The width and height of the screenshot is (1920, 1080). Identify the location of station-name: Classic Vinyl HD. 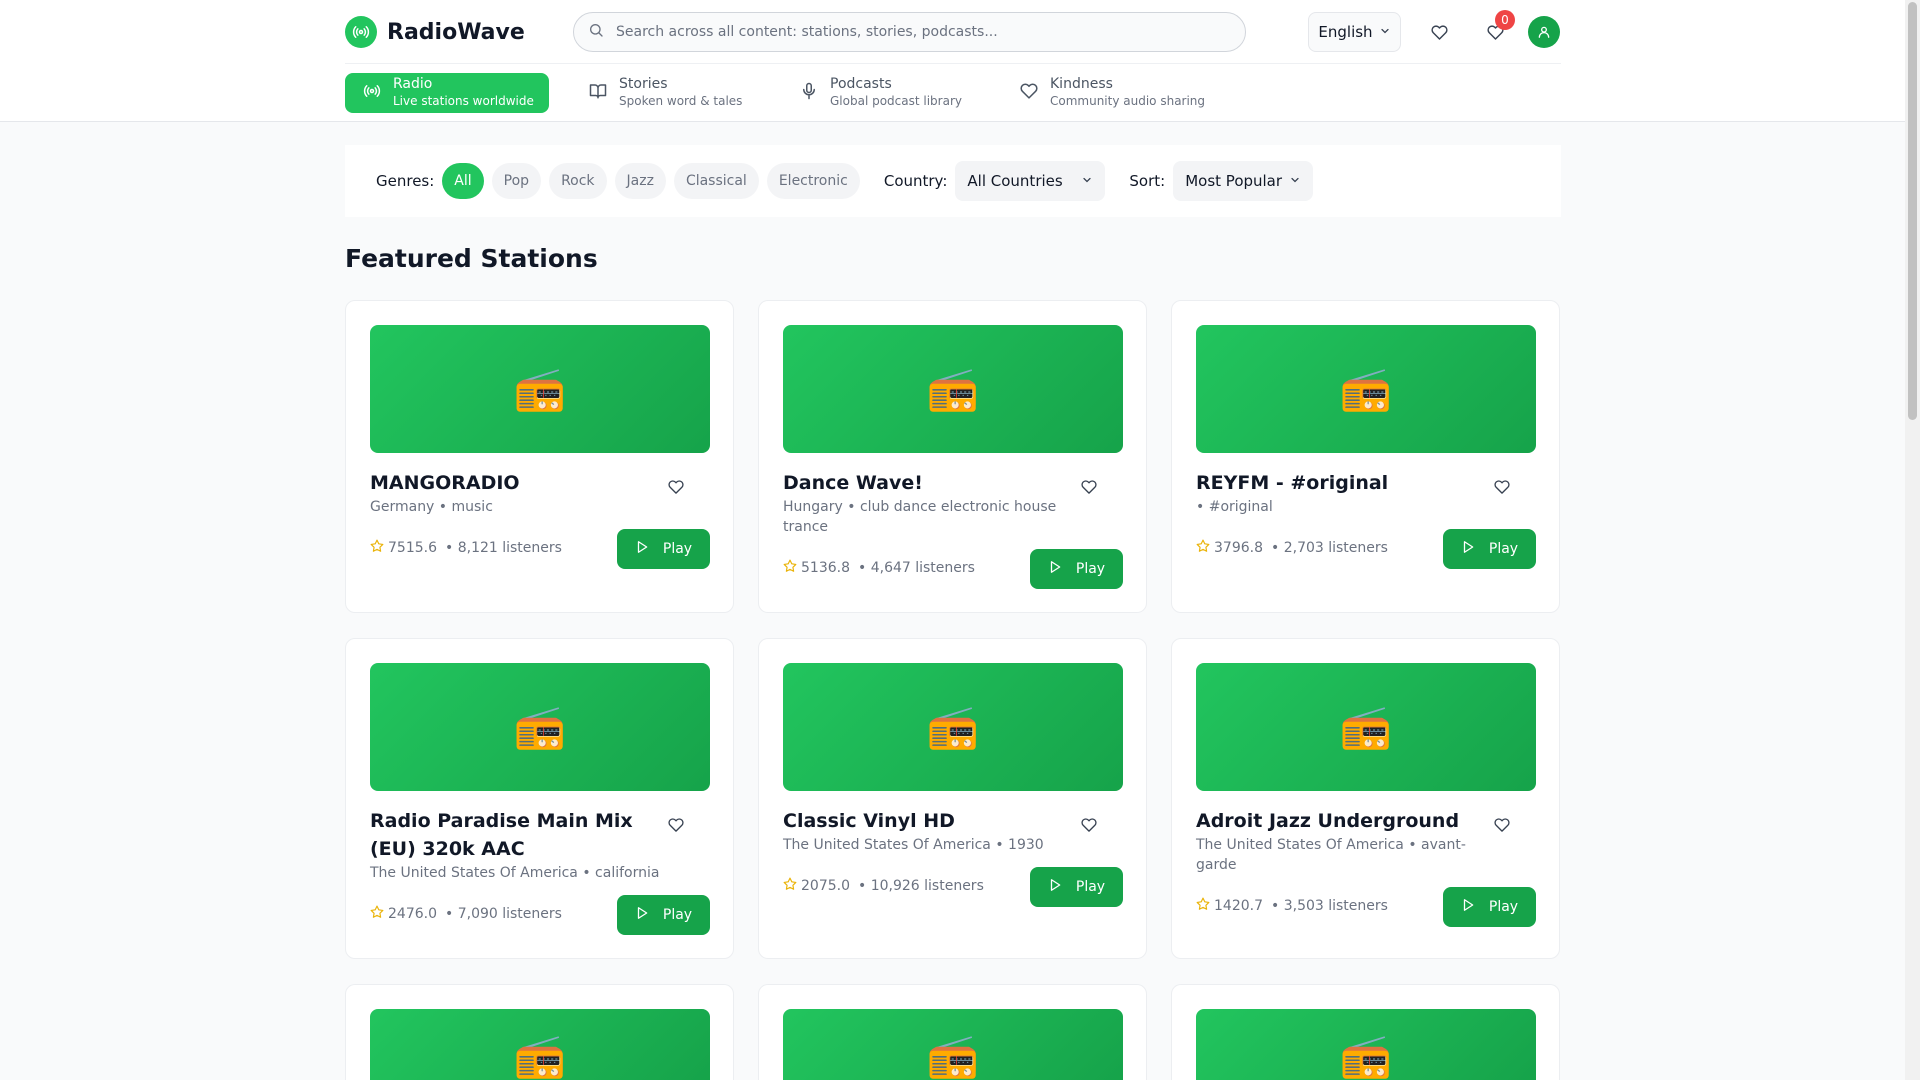
(869, 821).